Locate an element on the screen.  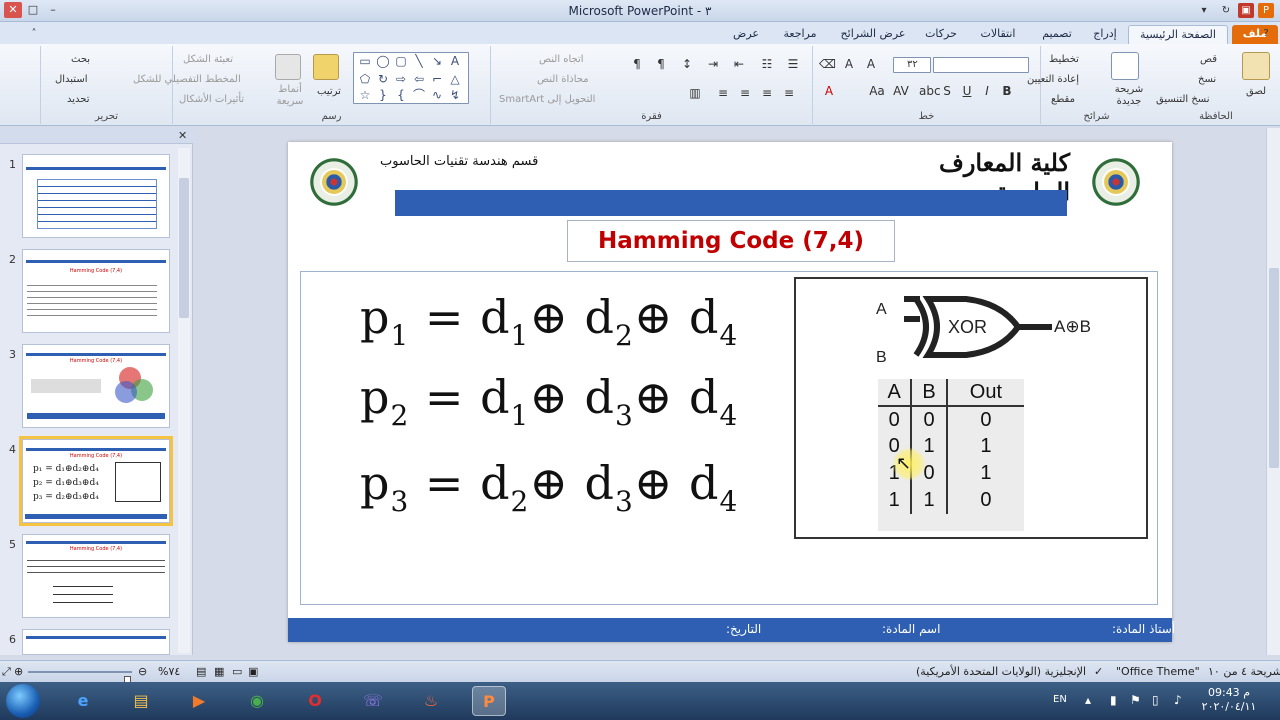
zoom-out-icon: ⊖ is located at coordinates (142, 671).